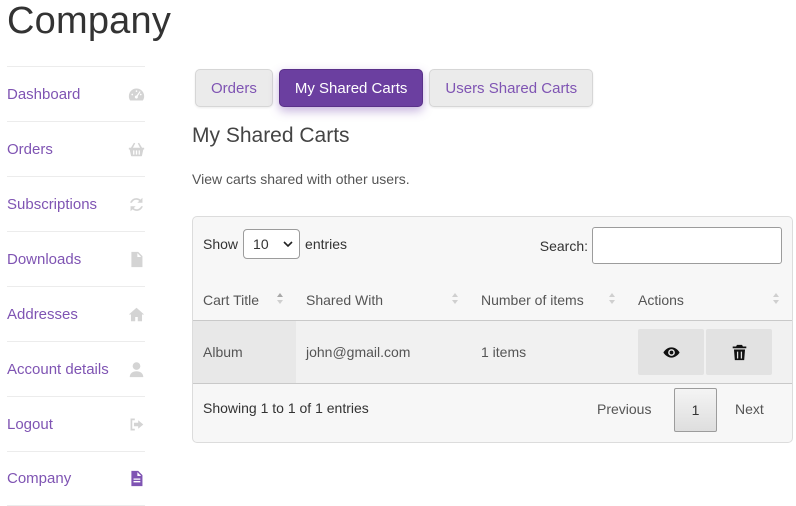 This screenshot has height=506, width=796. I want to click on pagination-next: Next, so click(749, 409).